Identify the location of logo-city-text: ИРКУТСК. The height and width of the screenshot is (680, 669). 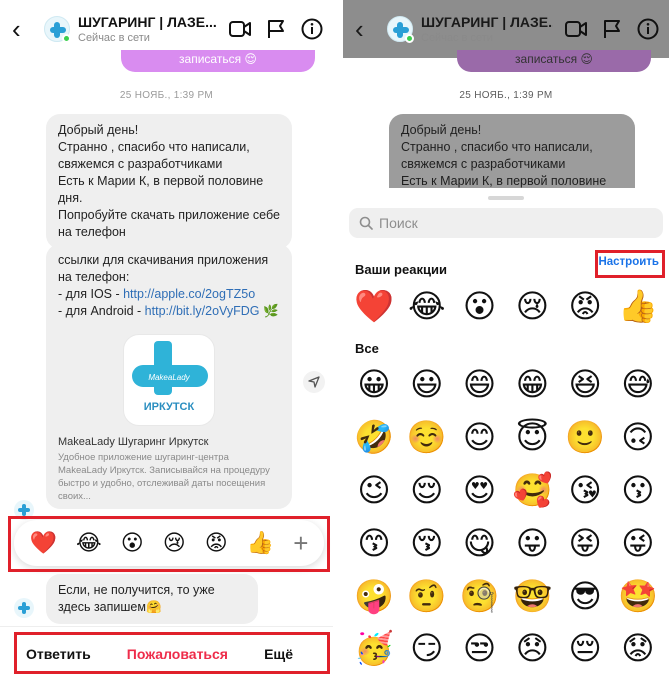
(169, 407).